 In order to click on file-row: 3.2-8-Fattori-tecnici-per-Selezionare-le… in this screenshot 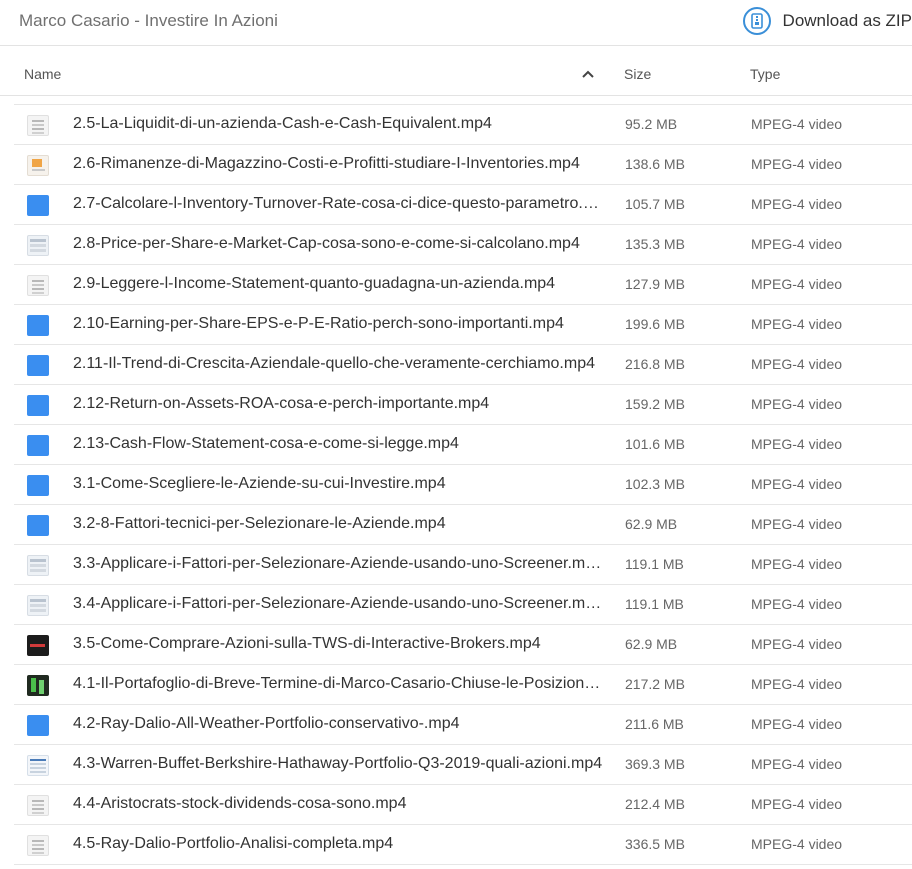, I will do `click(456, 525)`.